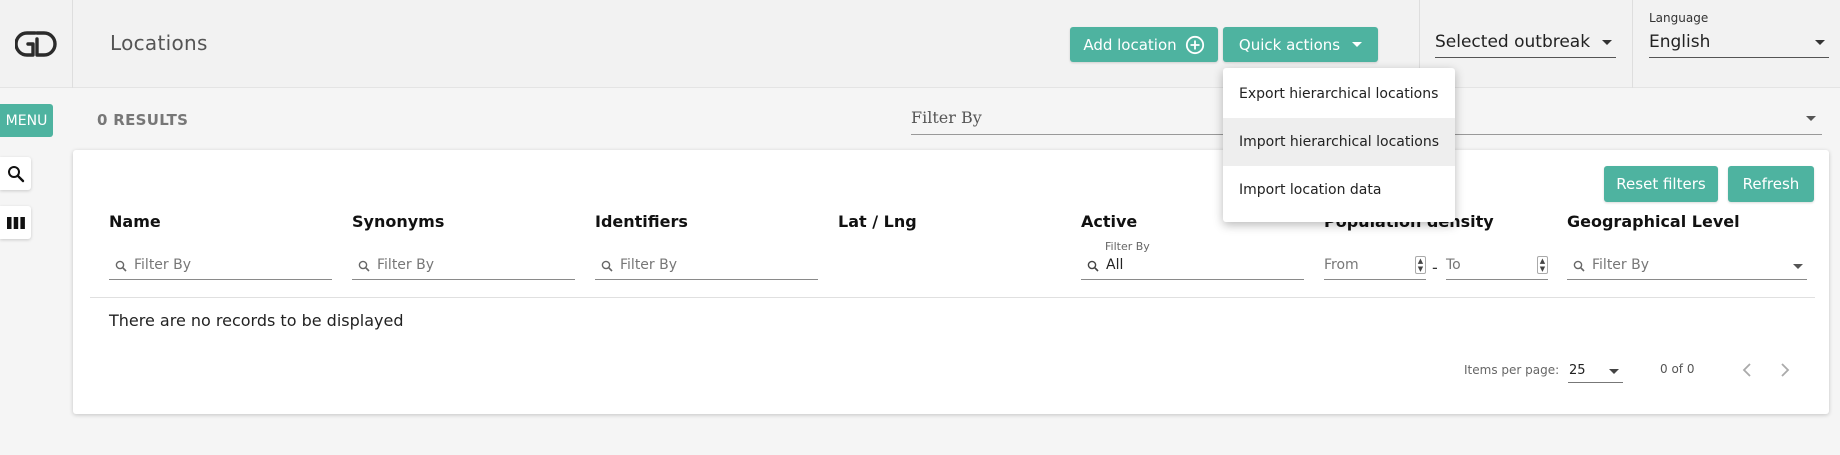  What do you see at coordinates (1341, 265) in the screenshot?
I see `from-placeholder: From` at bounding box center [1341, 265].